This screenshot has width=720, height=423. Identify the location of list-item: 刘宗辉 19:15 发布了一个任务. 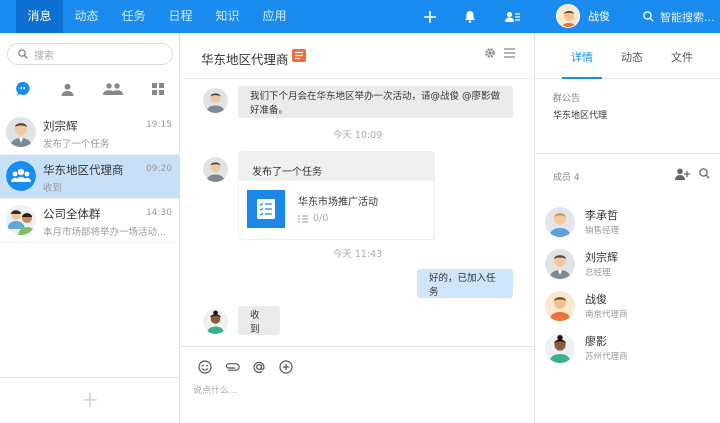
(90, 133).